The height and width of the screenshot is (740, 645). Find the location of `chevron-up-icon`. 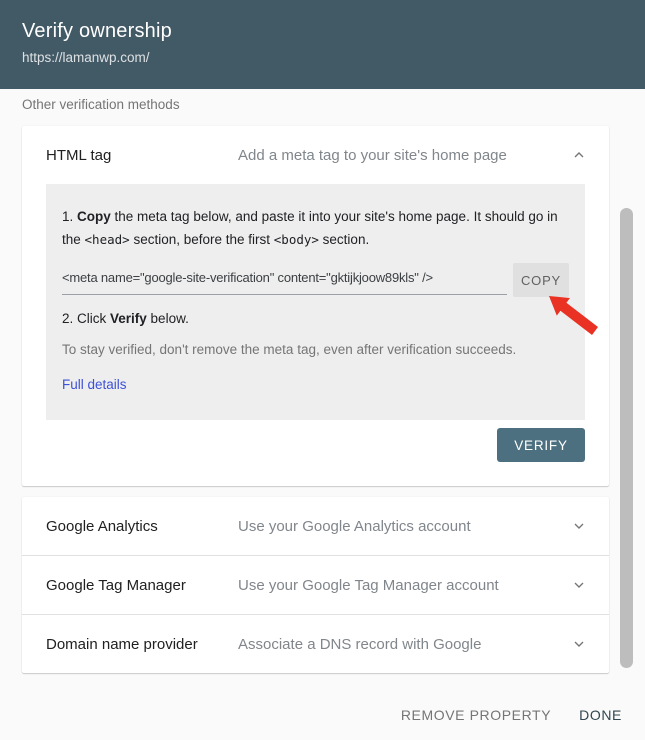

chevron-up-icon is located at coordinates (579, 155).